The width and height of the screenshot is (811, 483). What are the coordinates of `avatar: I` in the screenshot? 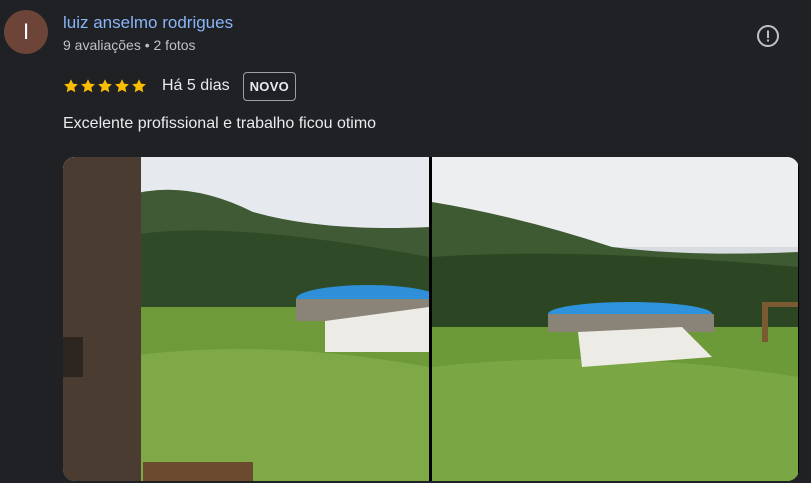 It's located at (26, 32).